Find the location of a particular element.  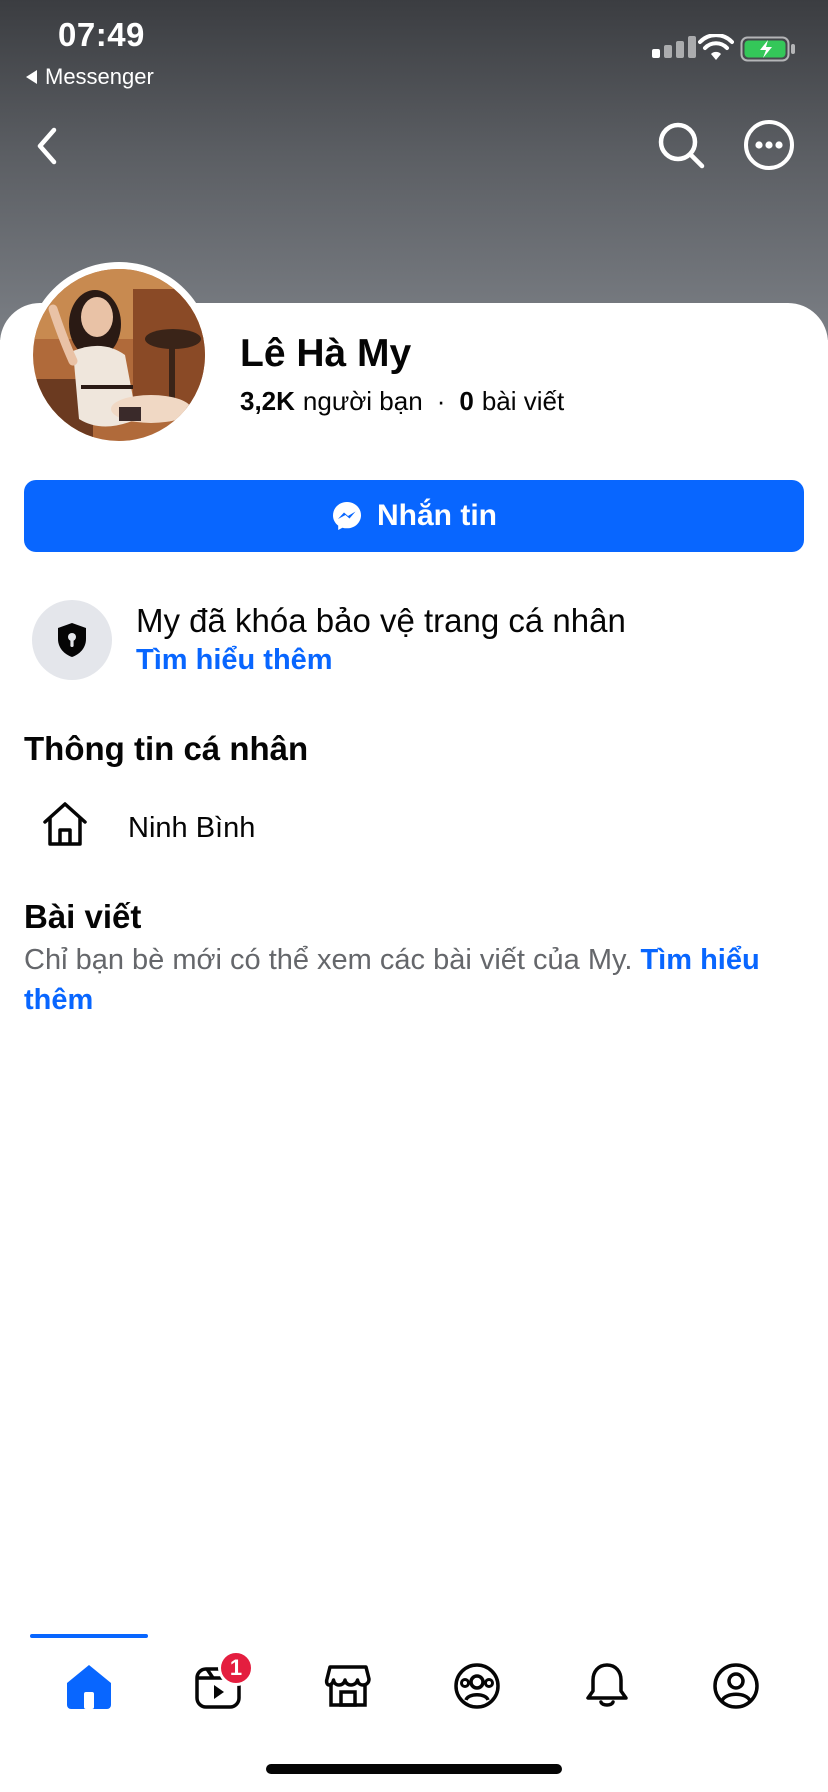

back-chevron-icon is located at coordinates (50, 146).